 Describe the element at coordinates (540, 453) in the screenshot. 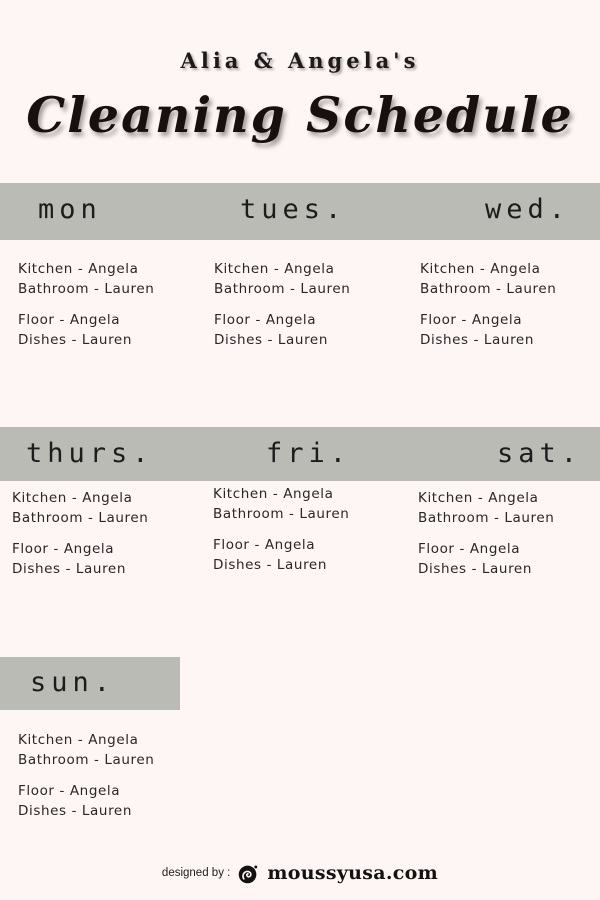

I see `day-header-sat: sat.` at that location.